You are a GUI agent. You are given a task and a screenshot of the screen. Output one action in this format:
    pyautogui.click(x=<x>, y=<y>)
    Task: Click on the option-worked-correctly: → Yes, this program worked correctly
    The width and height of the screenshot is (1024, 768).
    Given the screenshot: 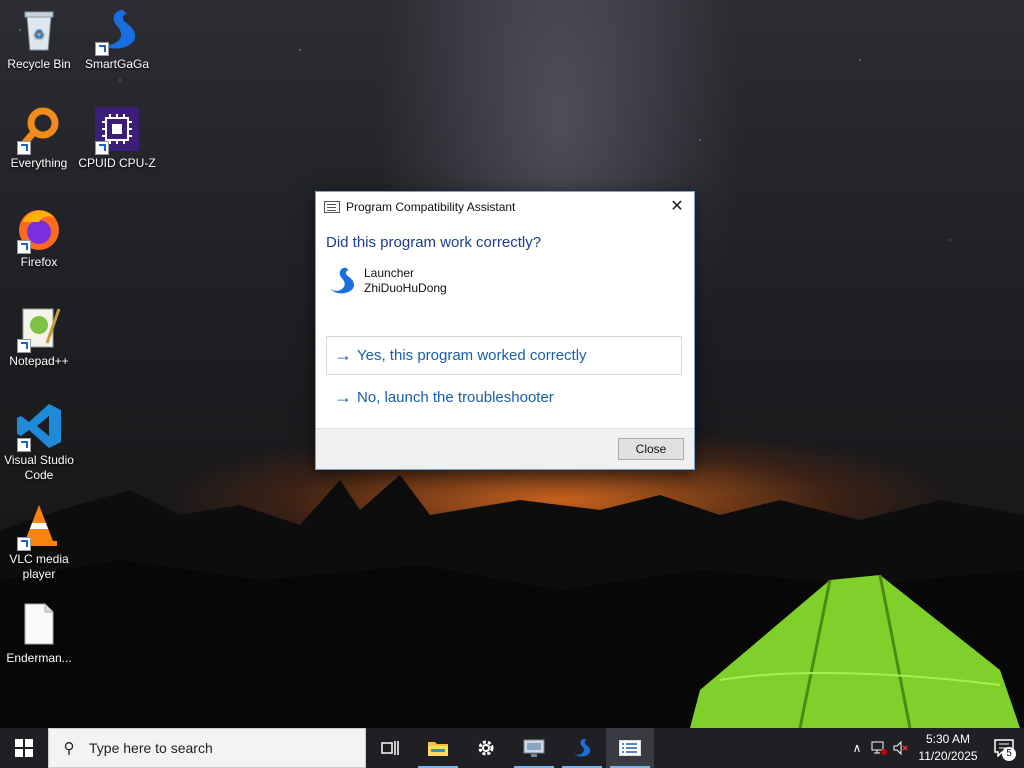 What is the action you would take?
    pyautogui.click(x=504, y=355)
    